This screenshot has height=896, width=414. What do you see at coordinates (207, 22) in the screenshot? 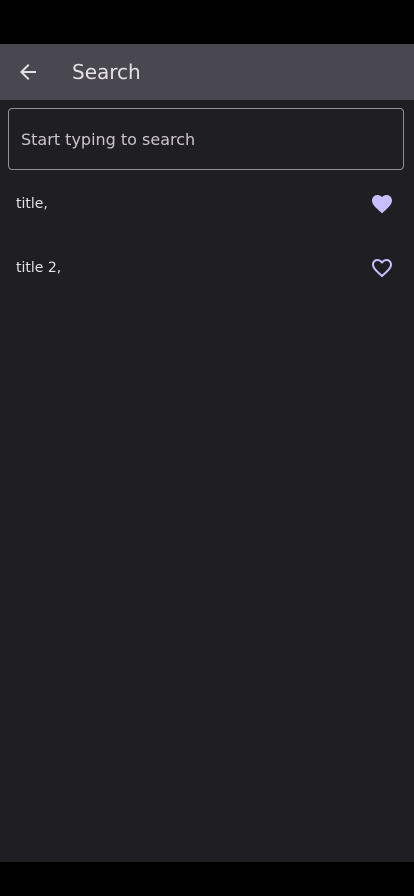
I see `status-bar` at bounding box center [207, 22].